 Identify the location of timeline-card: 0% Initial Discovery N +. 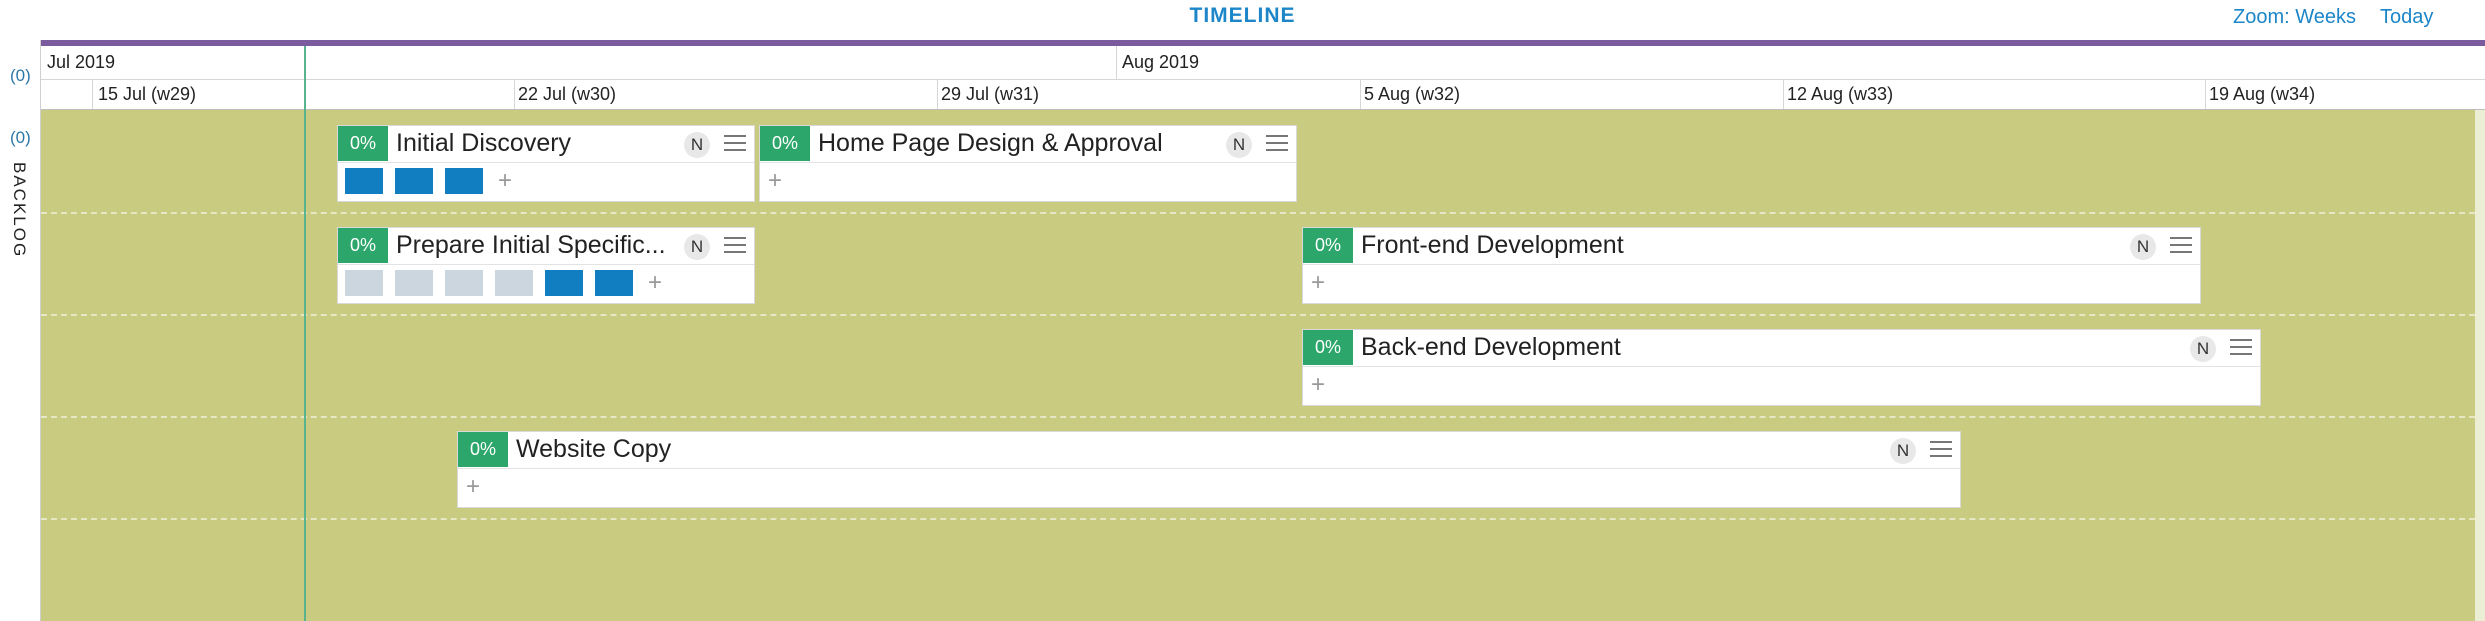
(546, 163).